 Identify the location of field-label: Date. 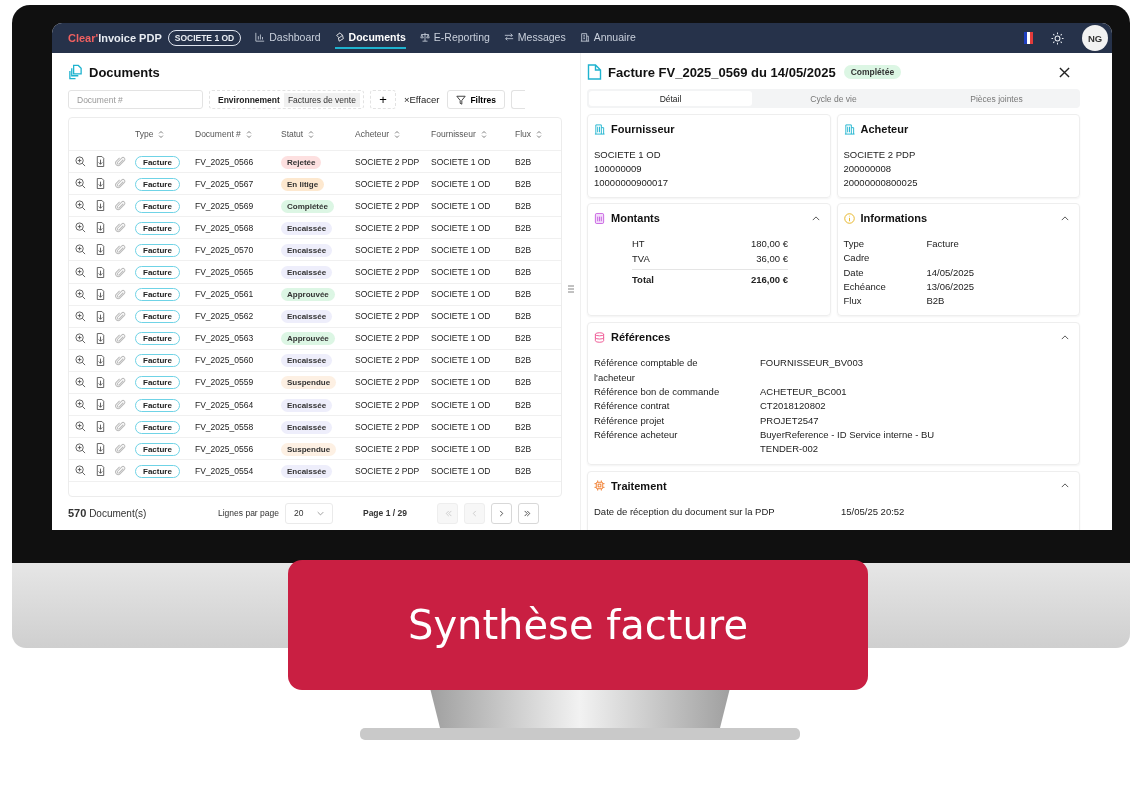
(854, 272).